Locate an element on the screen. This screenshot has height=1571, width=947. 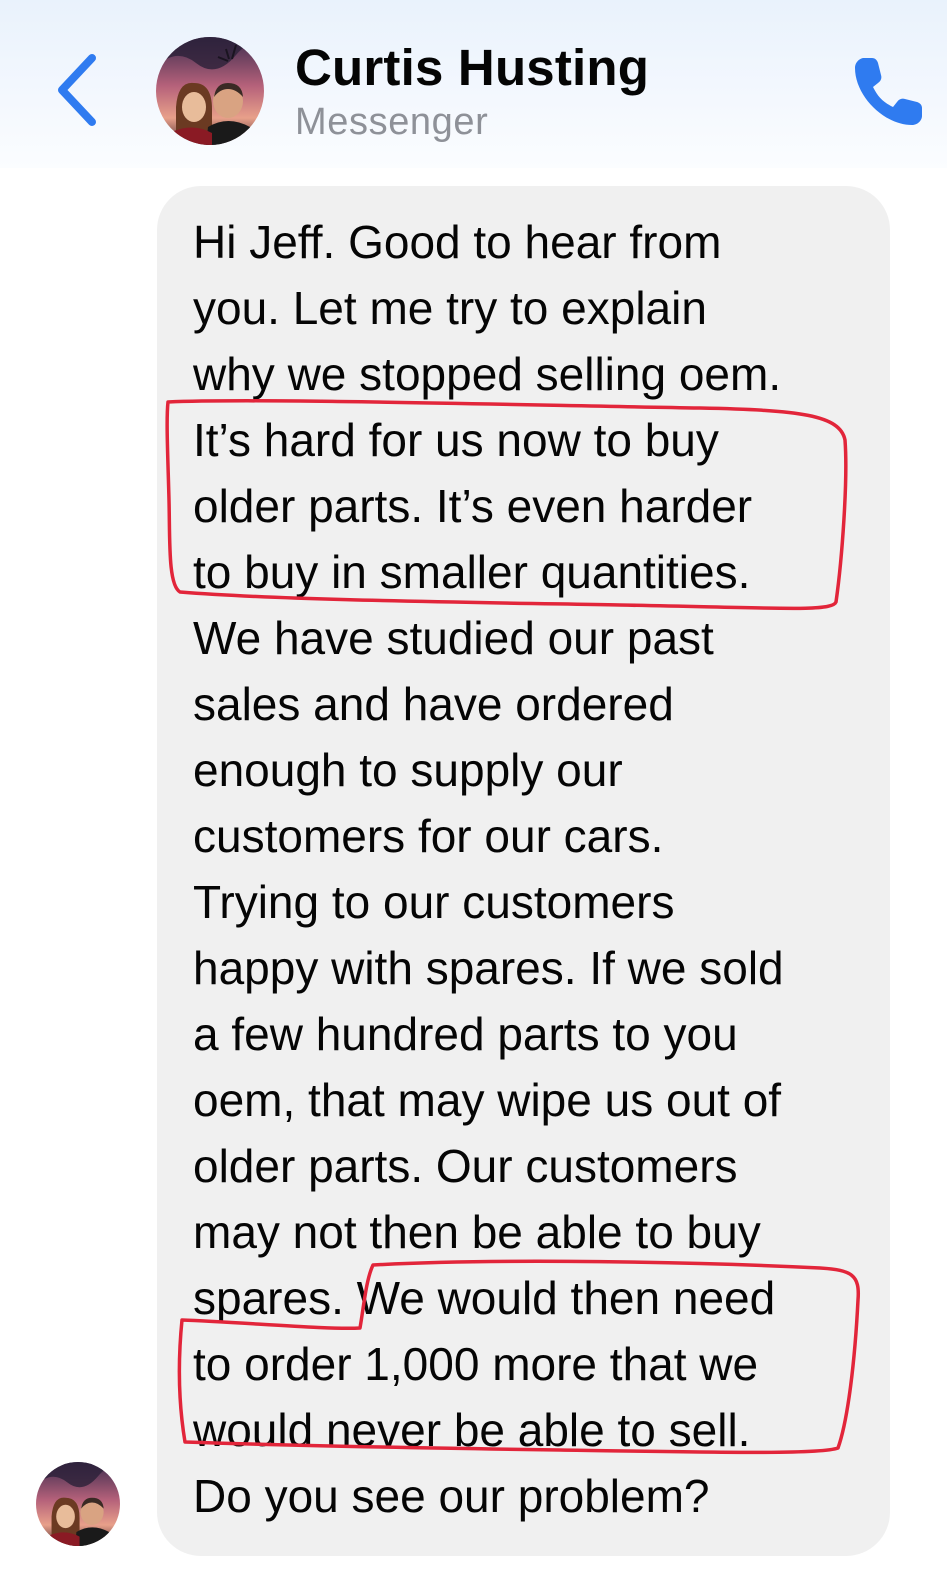
message-line: you. Let me try to explain is located at coordinates (450, 308).